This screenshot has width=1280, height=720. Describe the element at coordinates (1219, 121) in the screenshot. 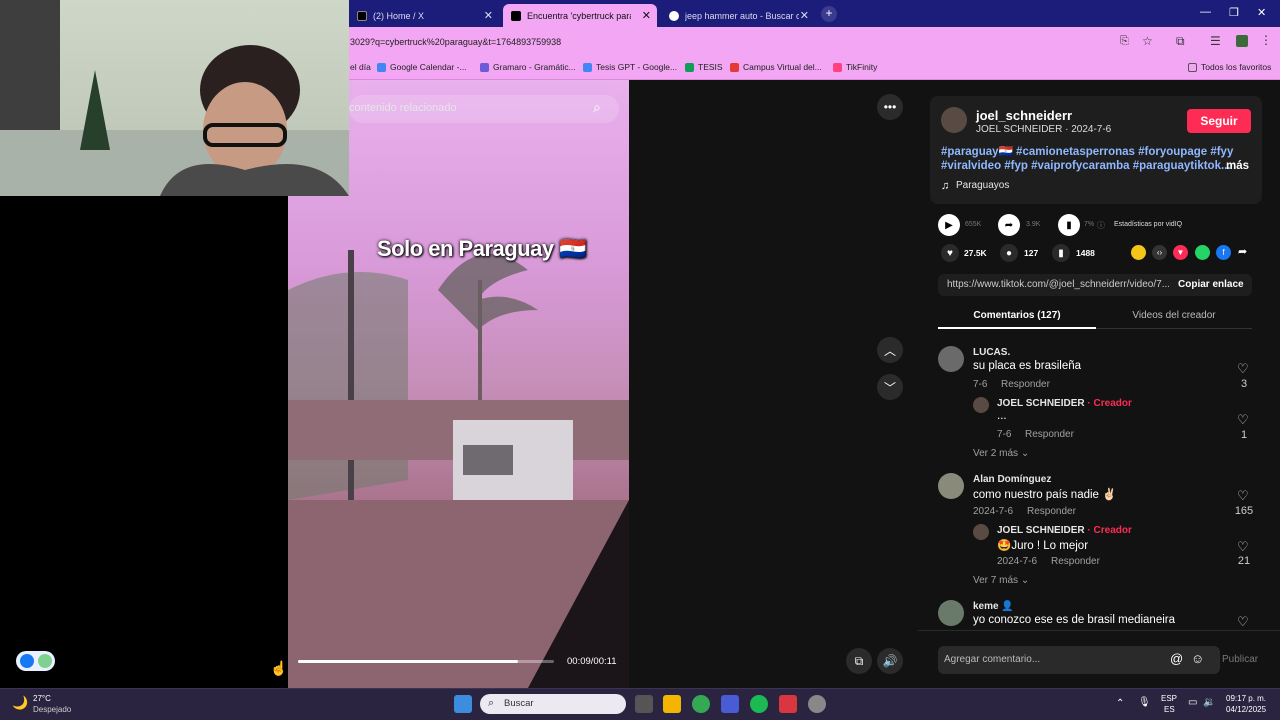

I see `follow-button: Seguir` at that location.